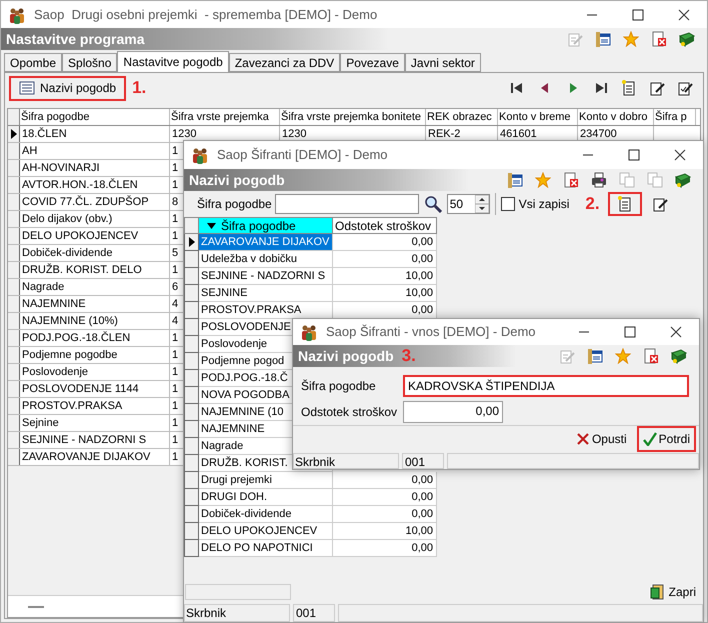  What do you see at coordinates (517, 88) in the screenshot?
I see `first-icon` at bounding box center [517, 88].